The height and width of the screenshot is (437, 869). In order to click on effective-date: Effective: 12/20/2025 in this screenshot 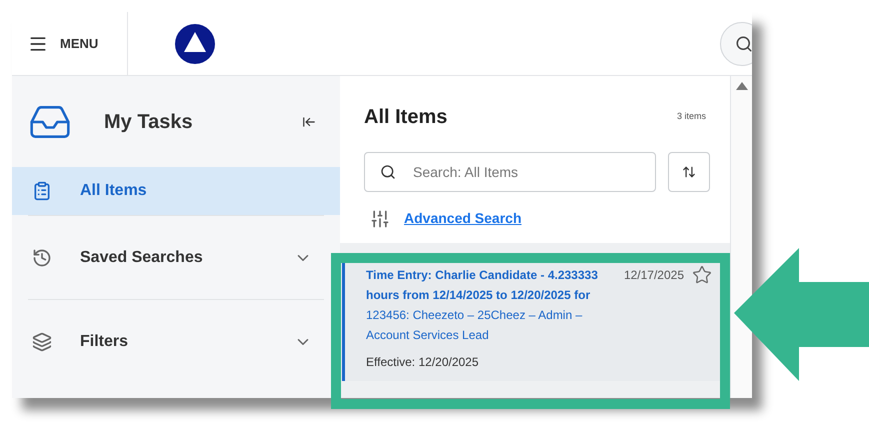, I will do `click(423, 362)`.